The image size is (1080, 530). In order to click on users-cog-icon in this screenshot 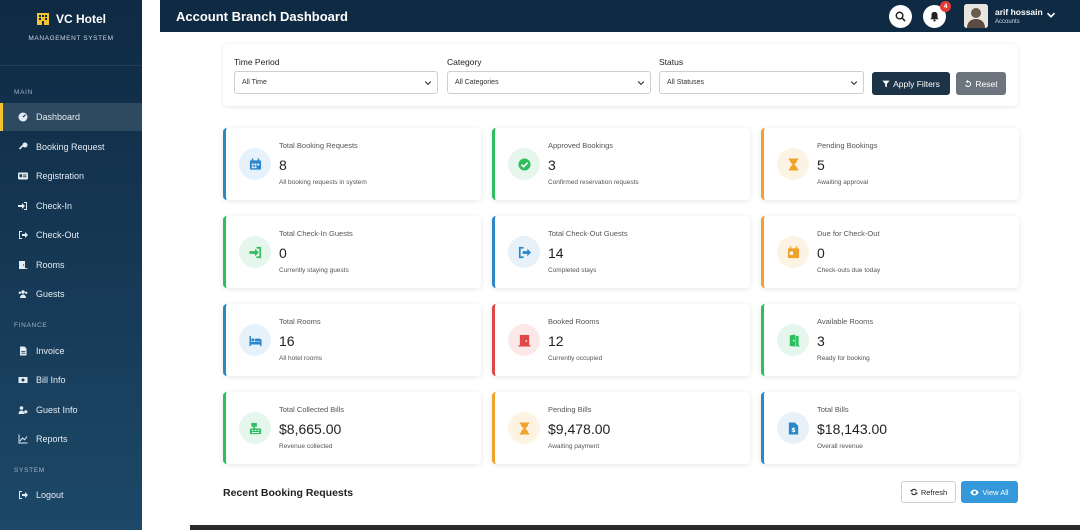, I will do `click(23, 410)`.